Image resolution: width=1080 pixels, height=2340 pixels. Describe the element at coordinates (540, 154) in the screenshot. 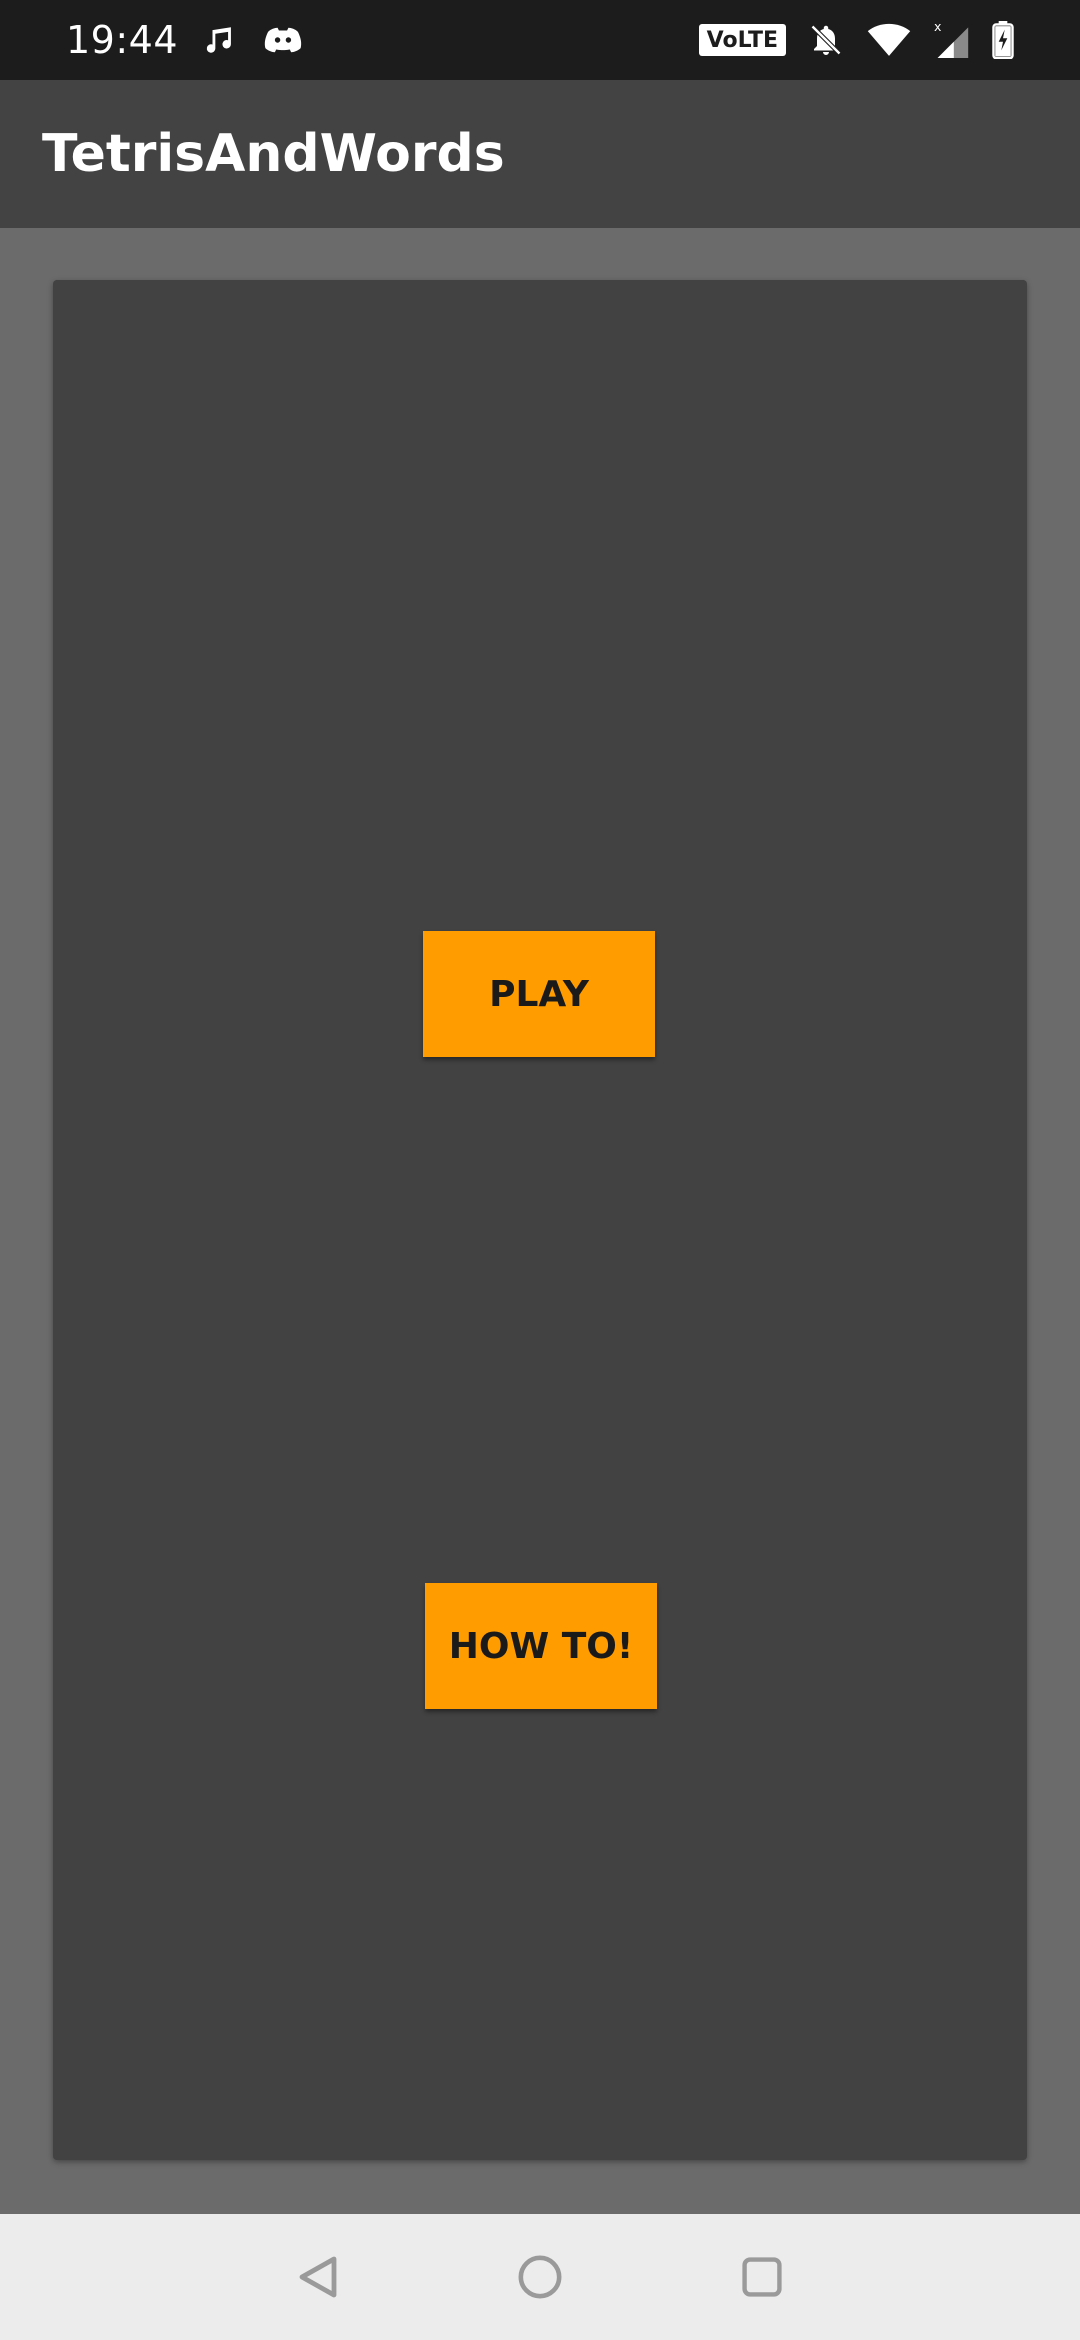

I see `app-bar: TetrisAndWords` at that location.